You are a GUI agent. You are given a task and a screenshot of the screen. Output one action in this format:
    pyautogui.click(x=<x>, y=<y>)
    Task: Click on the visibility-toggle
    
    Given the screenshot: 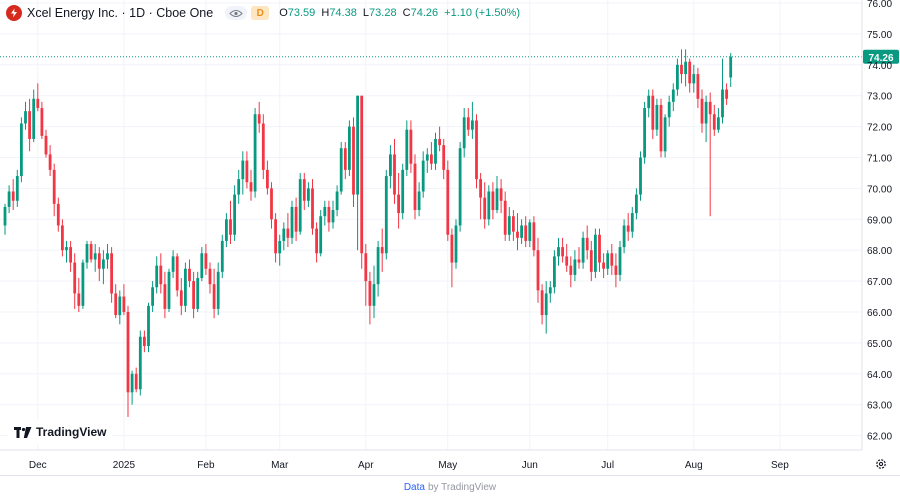 What is the action you would take?
    pyautogui.click(x=236, y=13)
    